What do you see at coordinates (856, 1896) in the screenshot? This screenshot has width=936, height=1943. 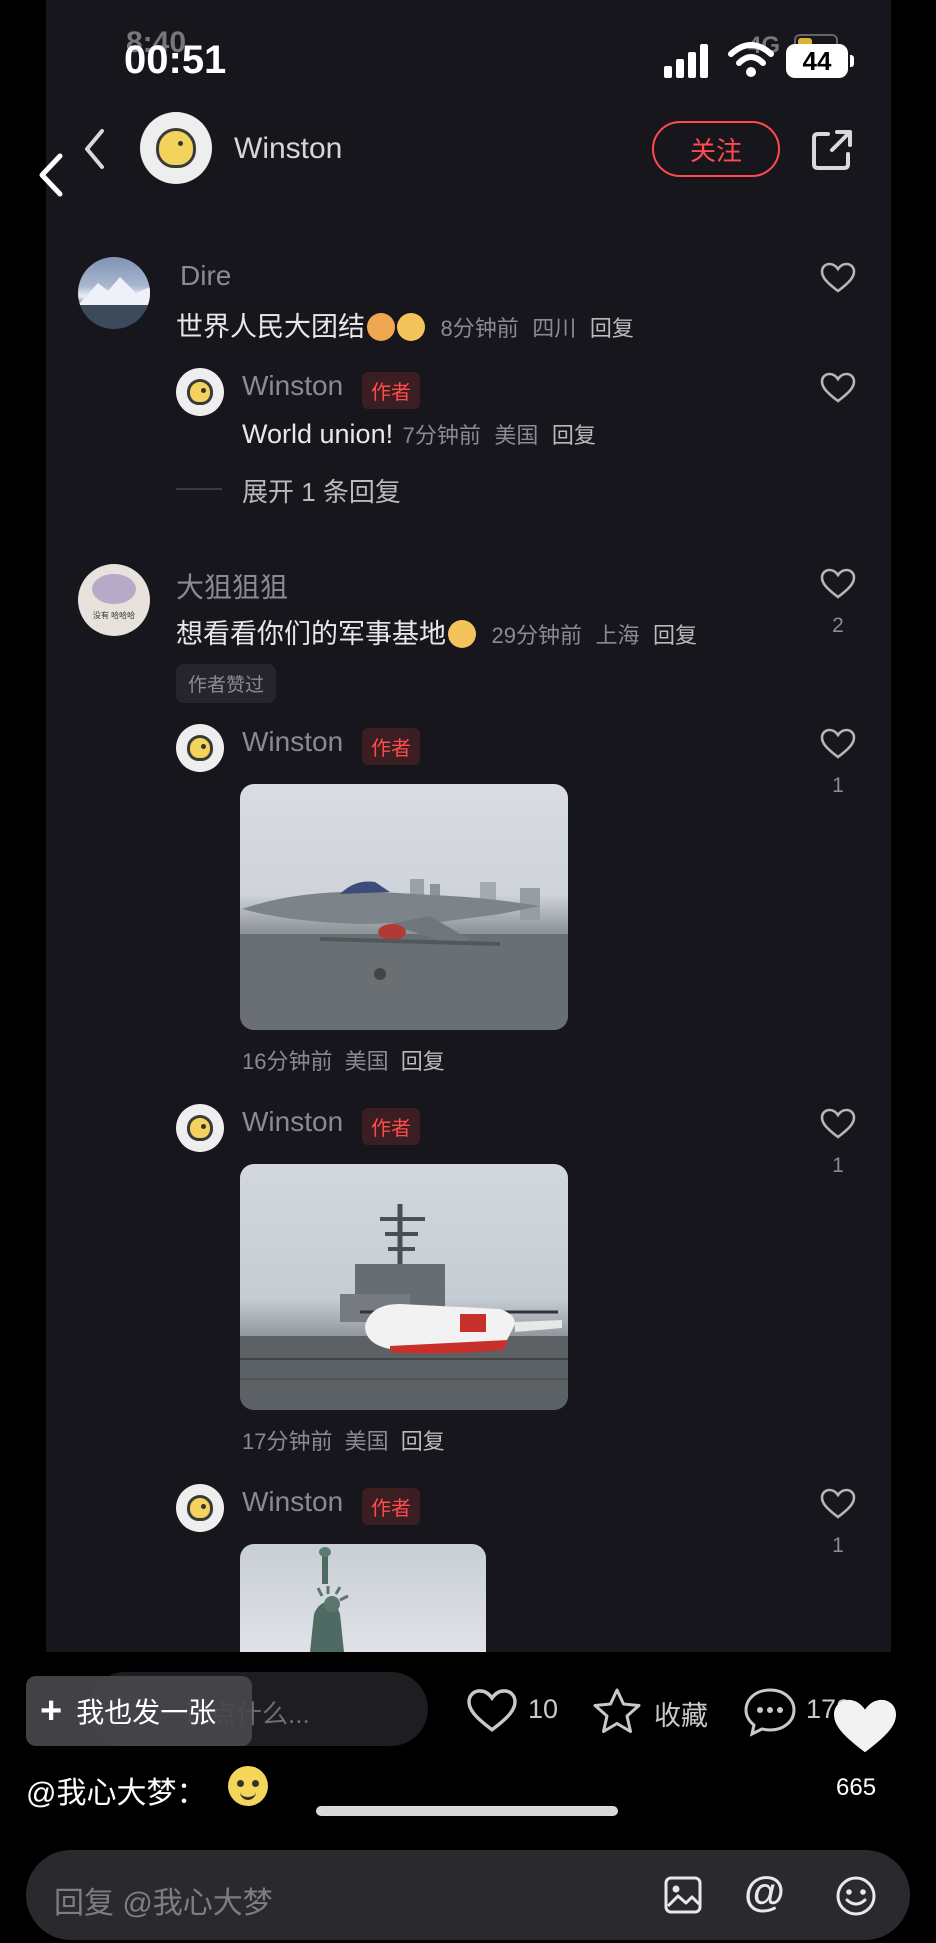 I see `emoji-picker-icon` at bounding box center [856, 1896].